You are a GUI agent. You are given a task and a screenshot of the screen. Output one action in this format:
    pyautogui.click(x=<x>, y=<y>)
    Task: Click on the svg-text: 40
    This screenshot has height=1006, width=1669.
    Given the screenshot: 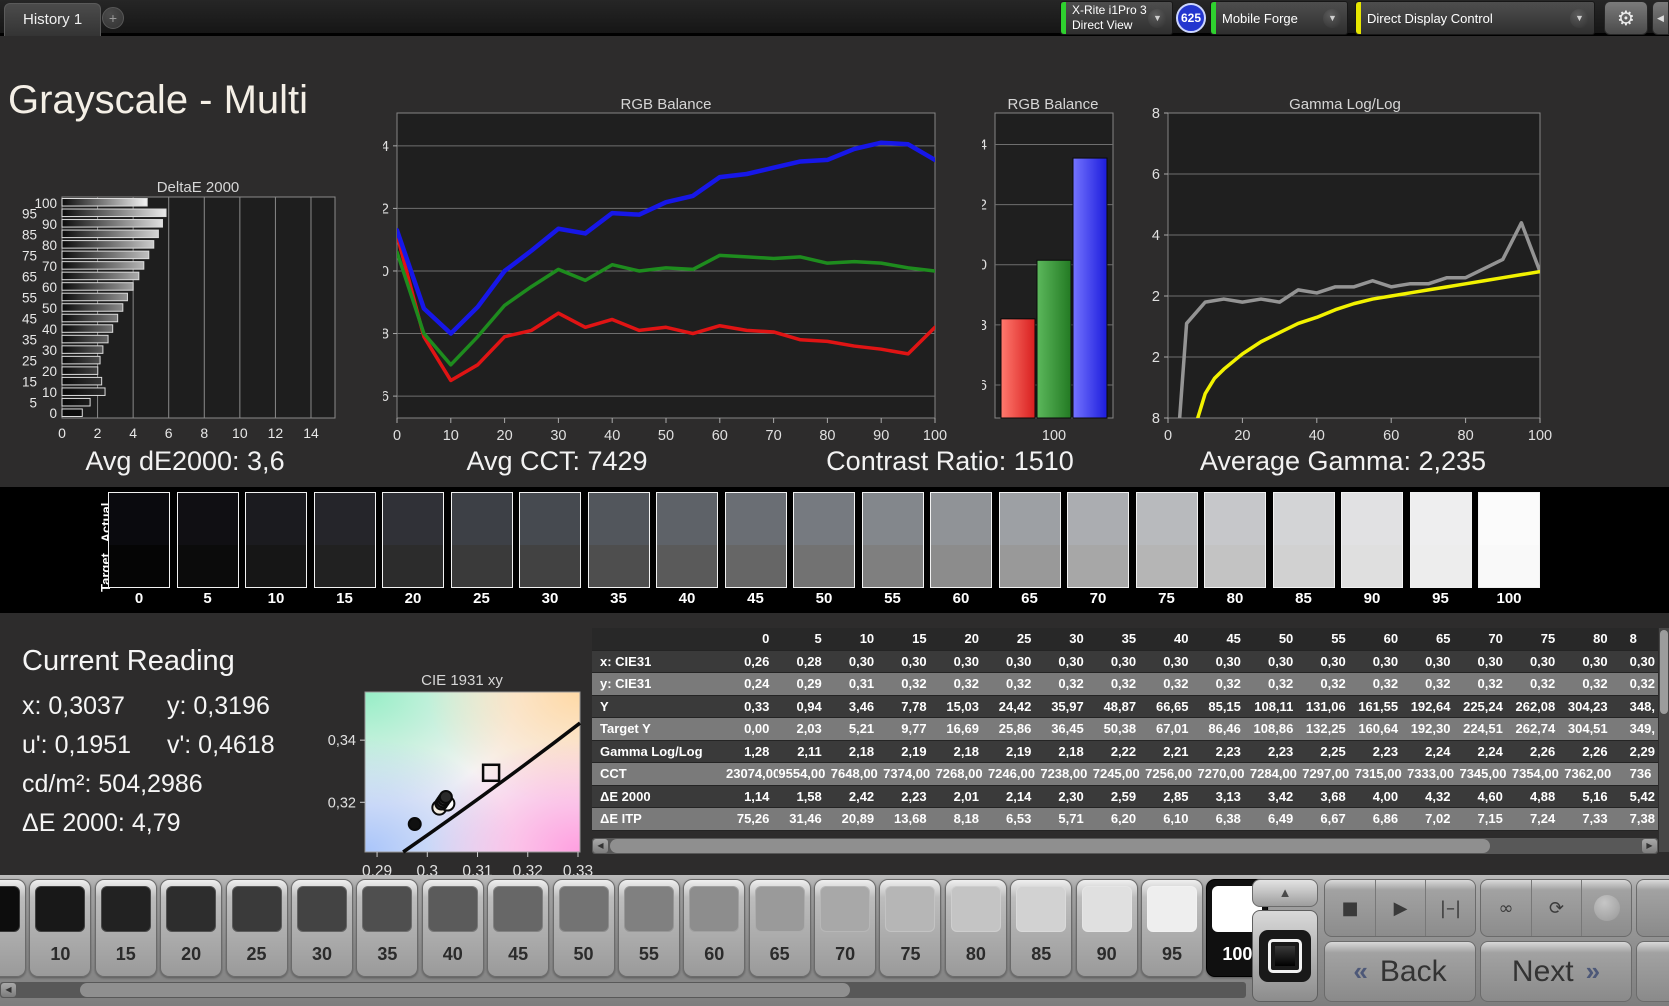 What is the action you would take?
    pyautogui.click(x=49, y=329)
    